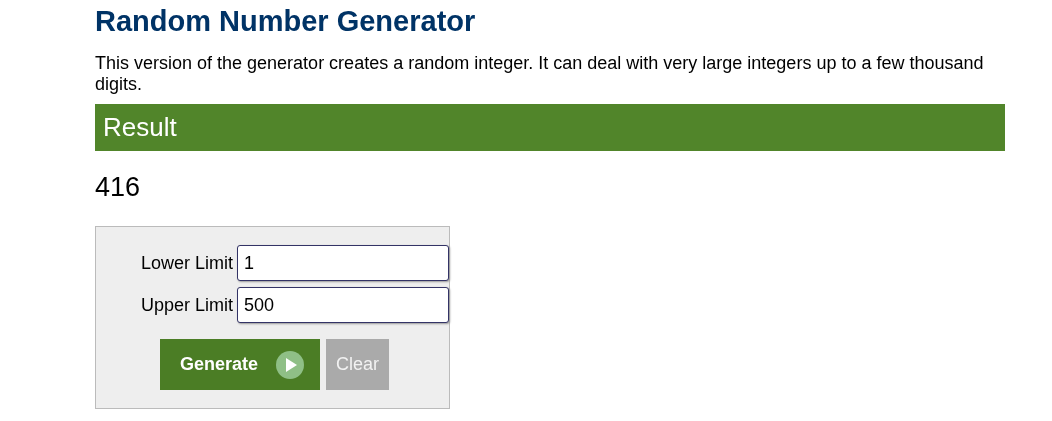 Image resolution: width=1052 pixels, height=421 pixels. What do you see at coordinates (290, 364) in the screenshot?
I see `play-icon` at bounding box center [290, 364].